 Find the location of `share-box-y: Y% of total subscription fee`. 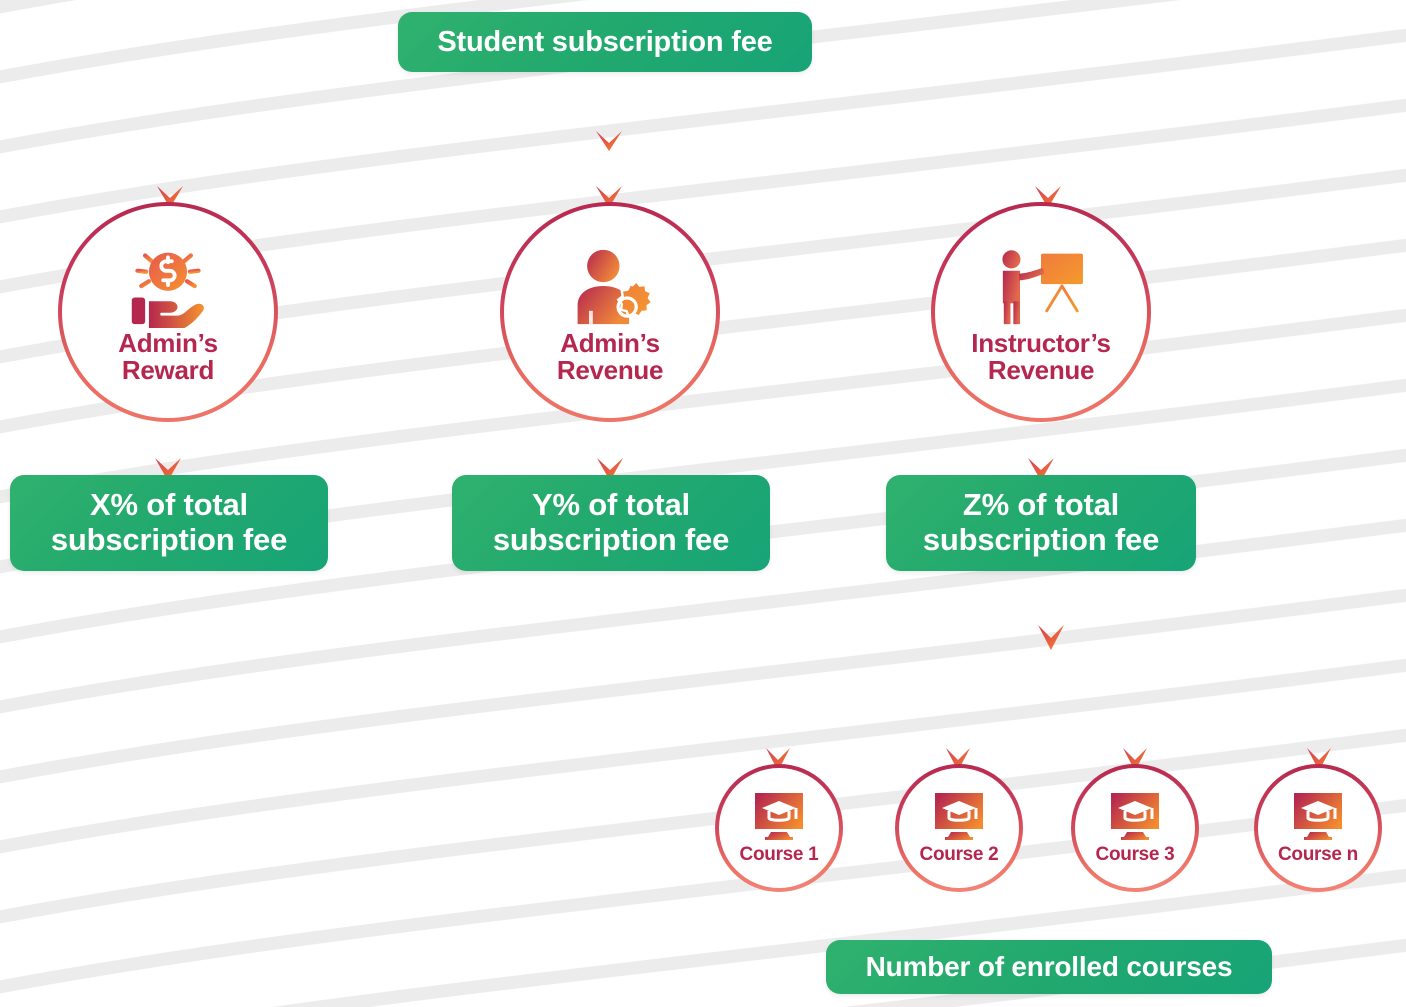

share-box-y: Y% of total subscription fee is located at coordinates (611, 523).